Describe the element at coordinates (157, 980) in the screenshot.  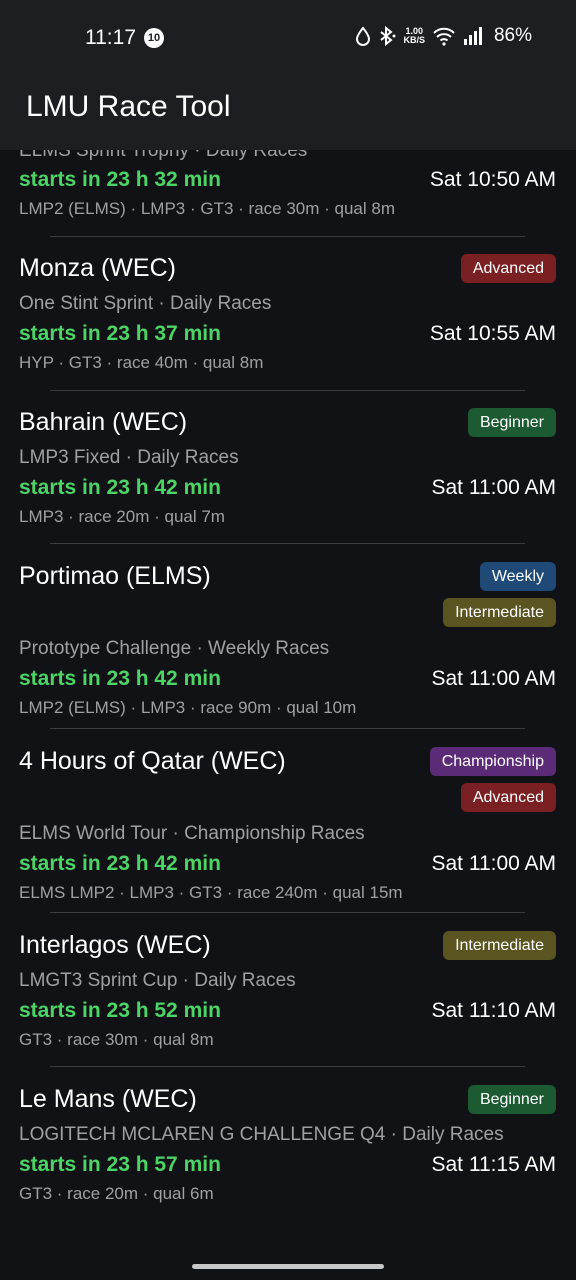
I see `race-series: LMGT3 Sprint Cup · Daily Races` at that location.